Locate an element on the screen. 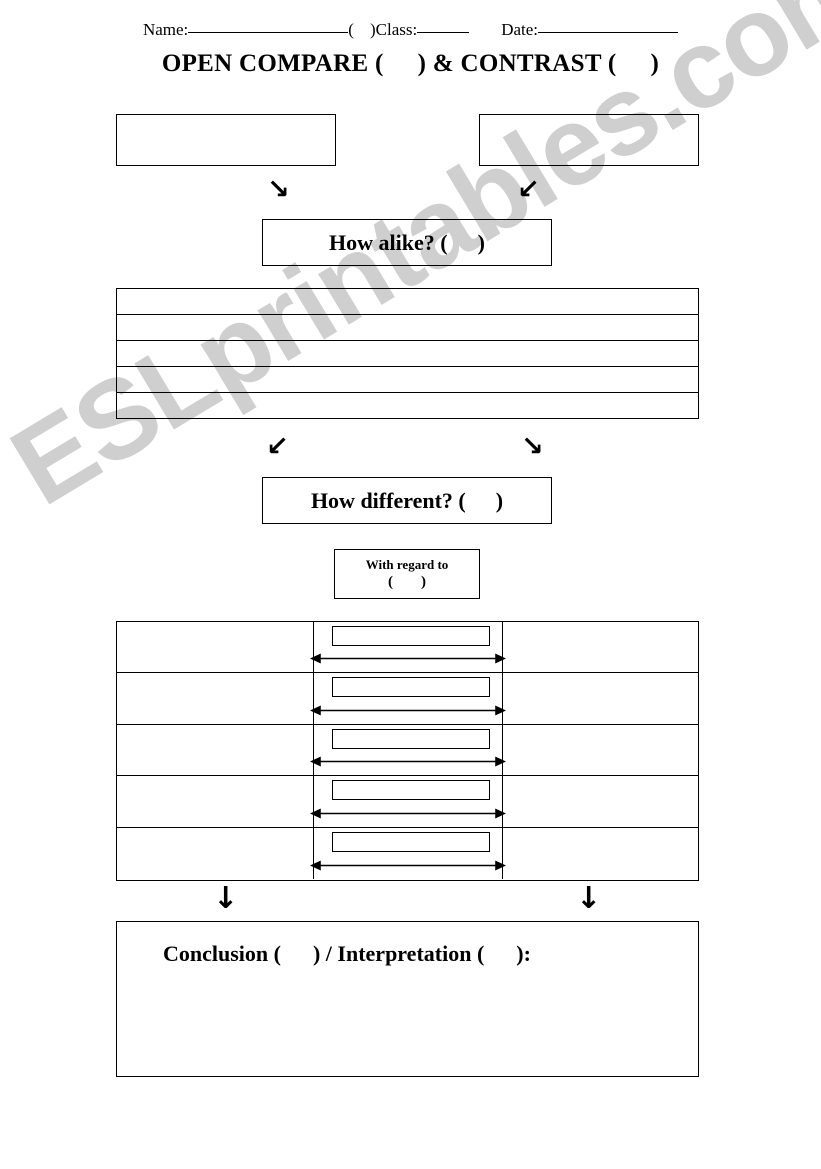 The image size is (821, 1169). date-input-line is located at coordinates (608, 32).